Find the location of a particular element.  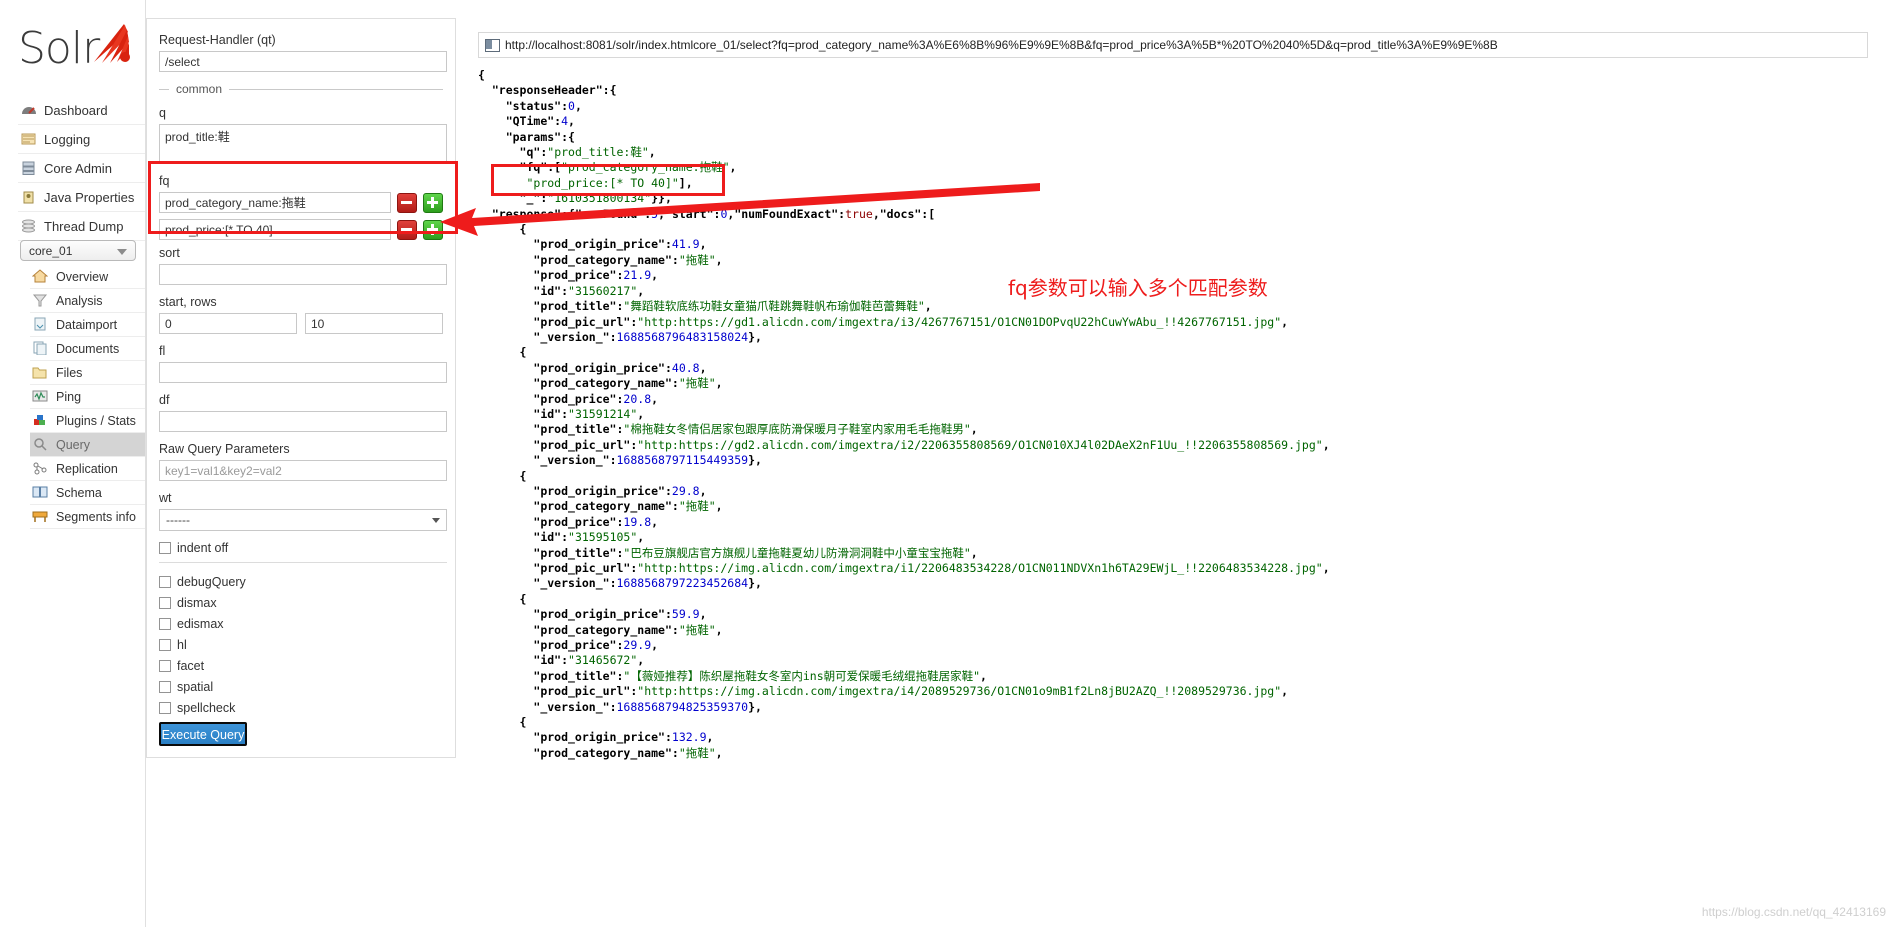

sidebar-label: Dataimport is located at coordinates (87, 324).